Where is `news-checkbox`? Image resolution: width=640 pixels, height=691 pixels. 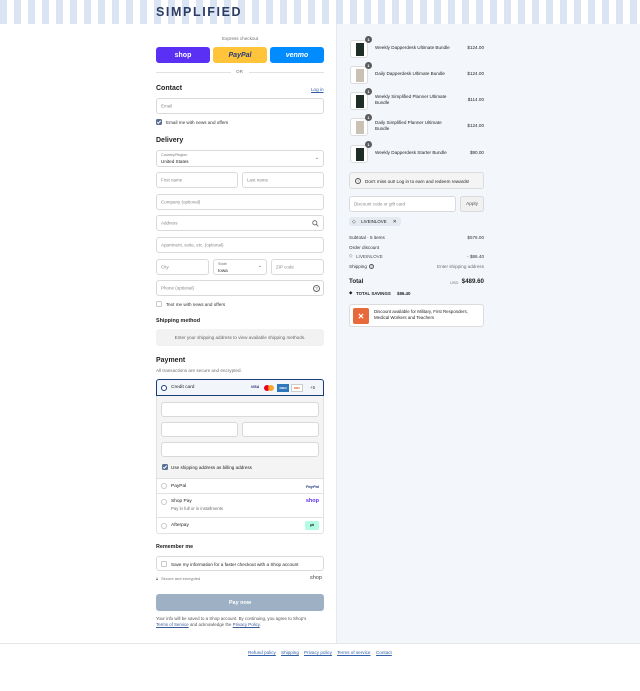 news-checkbox is located at coordinates (159, 122).